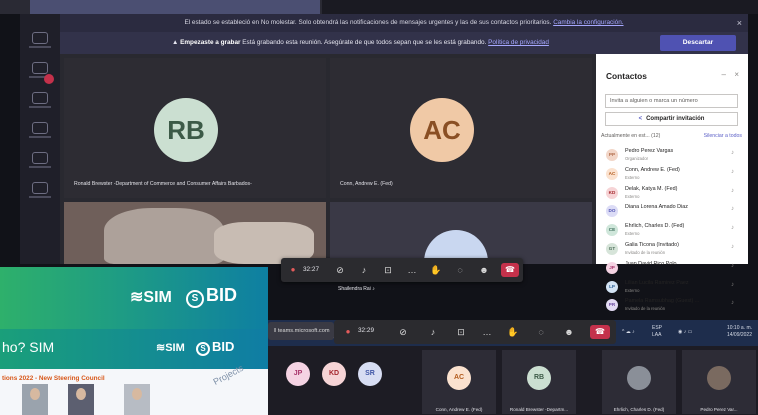 The height and width of the screenshot is (415, 758). I want to click on participant-role: Organizador, so click(637, 158).